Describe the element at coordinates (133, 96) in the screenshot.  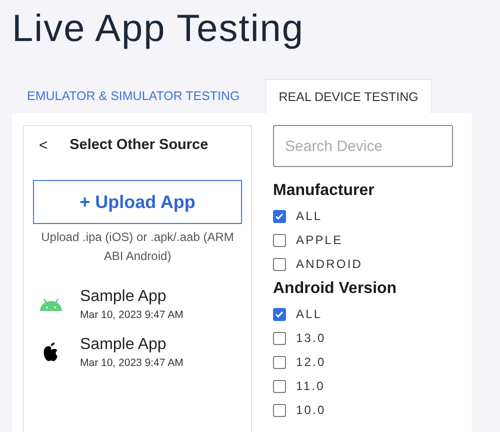
I see `tab: EMULATOR & SIMULATOR TESTING` at that location.